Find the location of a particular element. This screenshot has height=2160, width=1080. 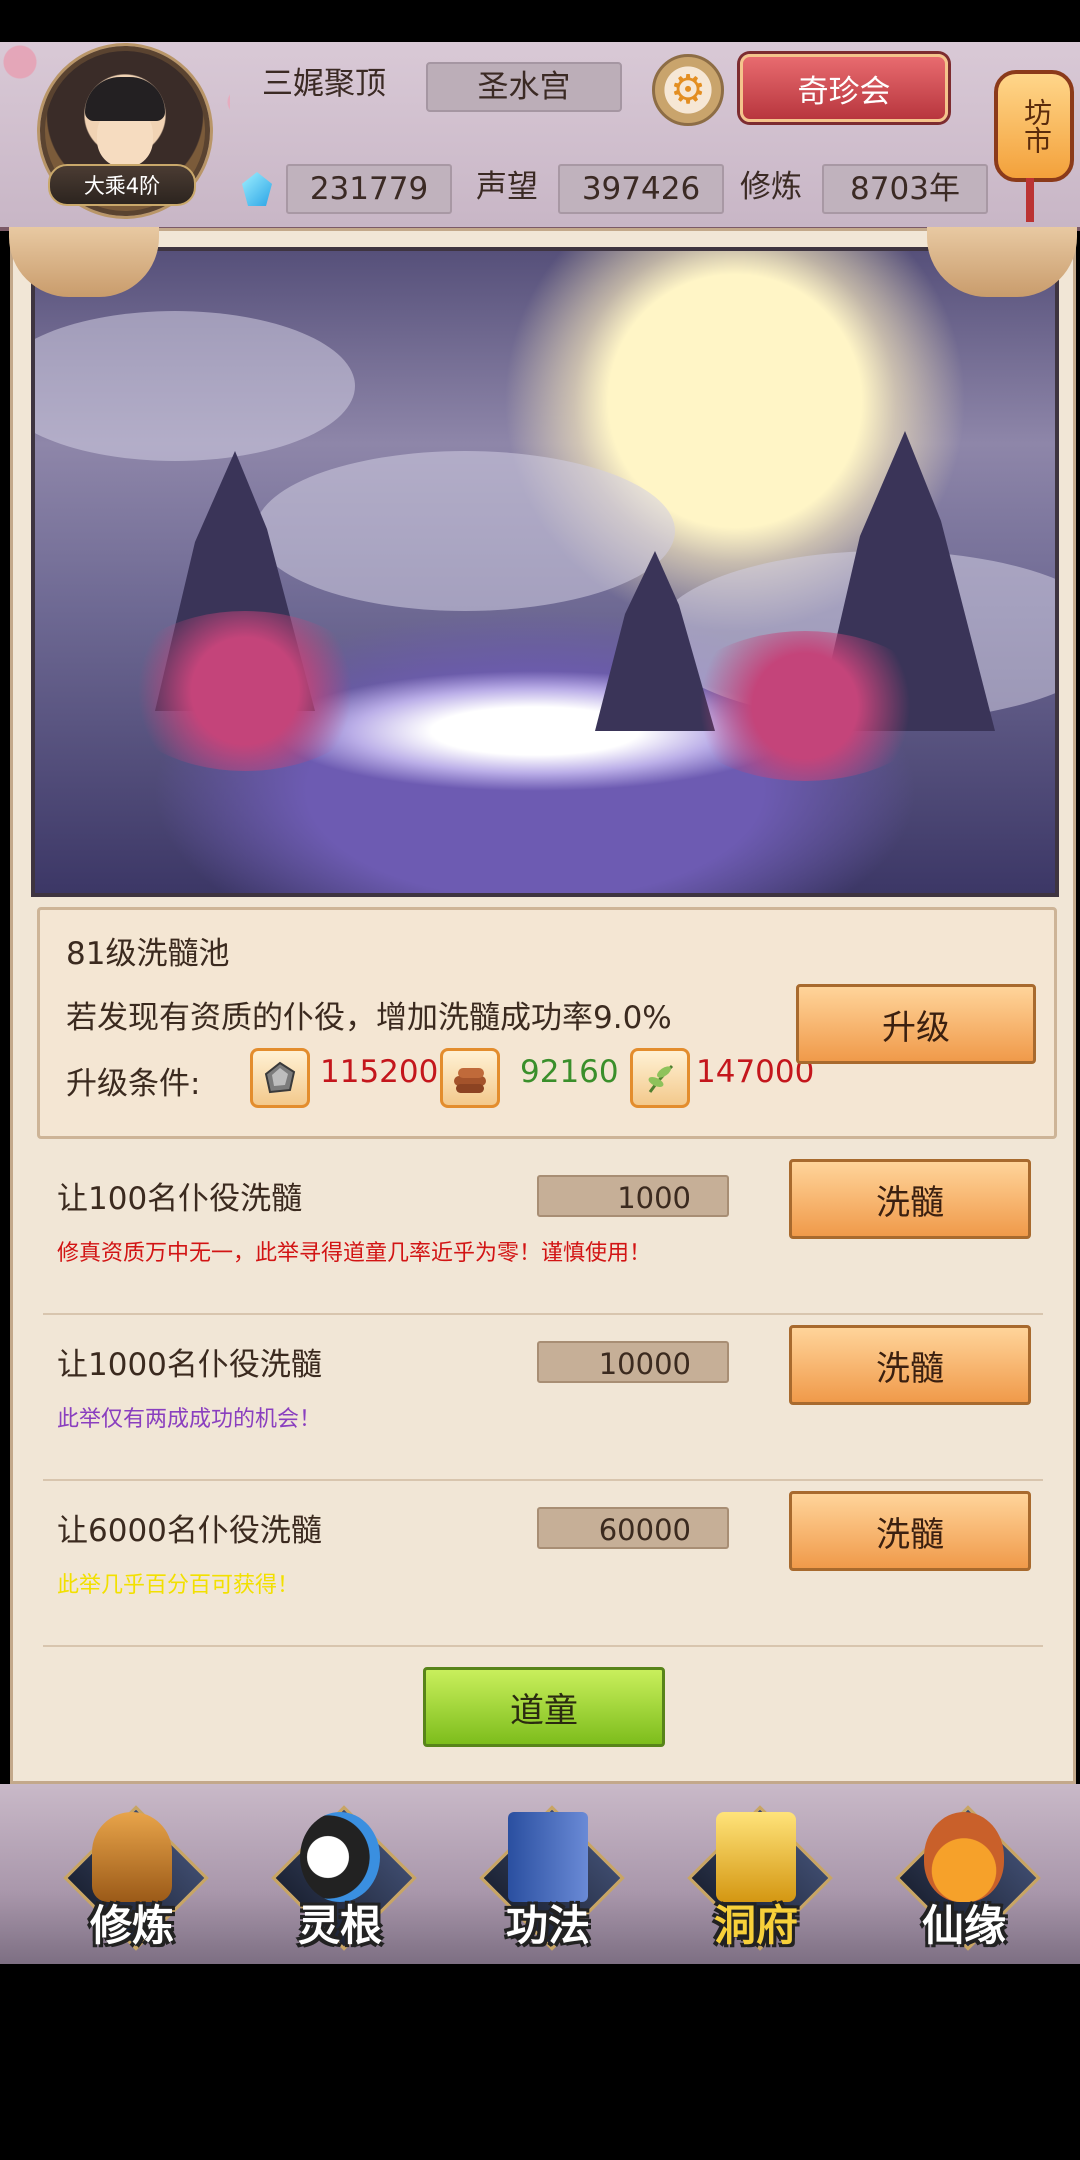

gear-icon: ⚙ is located at coordinates (688, 90).